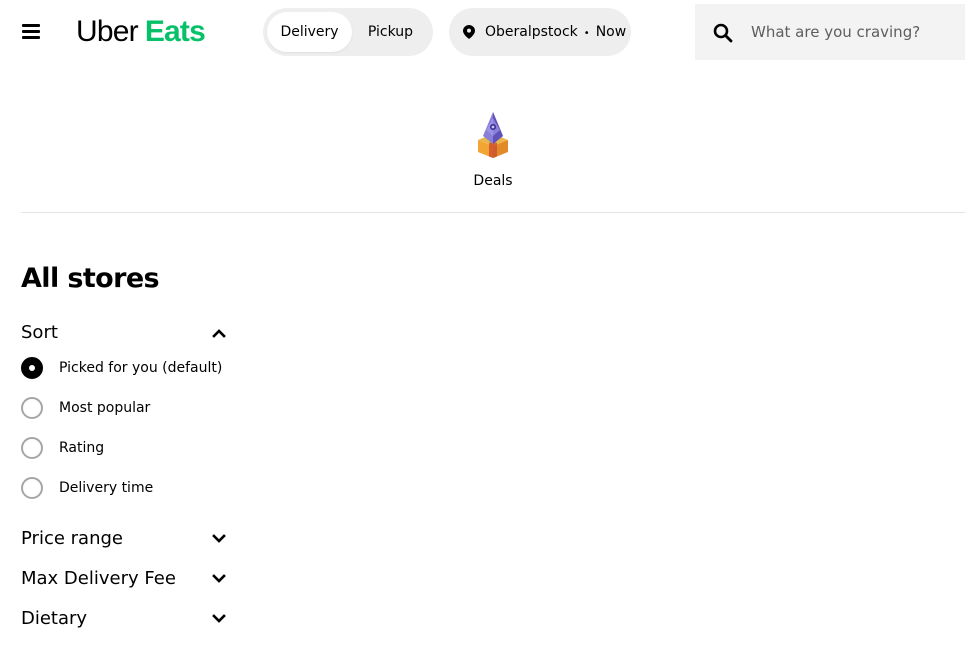  Describe the element at coordinates (141, 368) in the screenshot. I see `sort-option-label: Picked for you (default)` at that location.